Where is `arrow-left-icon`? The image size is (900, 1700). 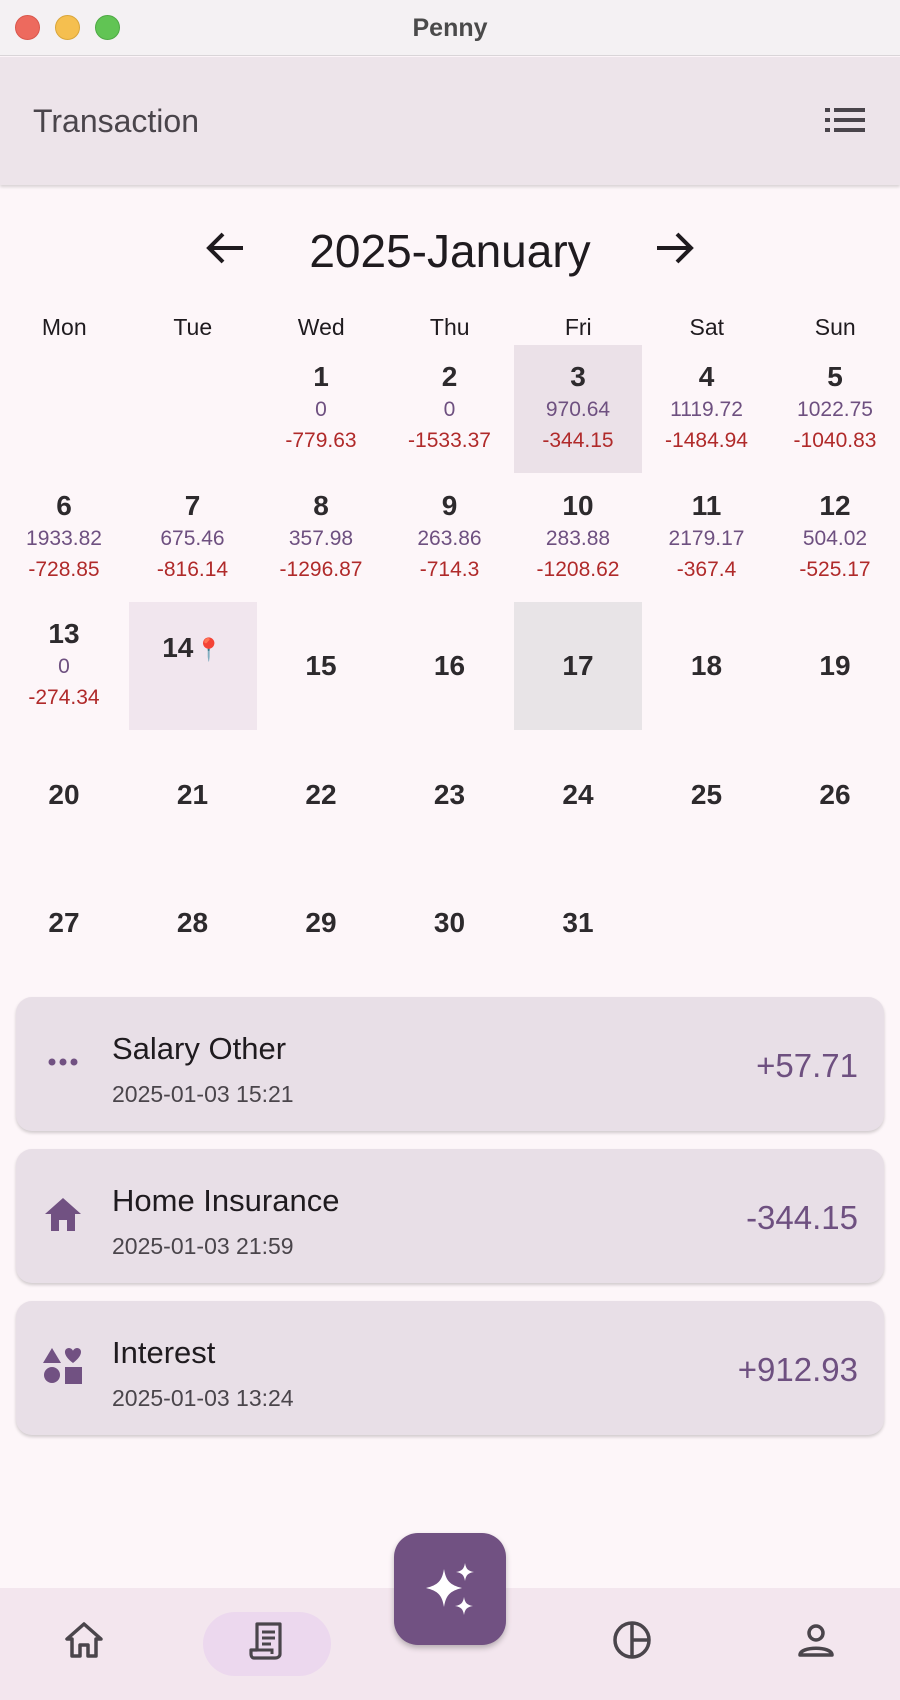 arrow-left-icon is located at coordinates (225, 248).